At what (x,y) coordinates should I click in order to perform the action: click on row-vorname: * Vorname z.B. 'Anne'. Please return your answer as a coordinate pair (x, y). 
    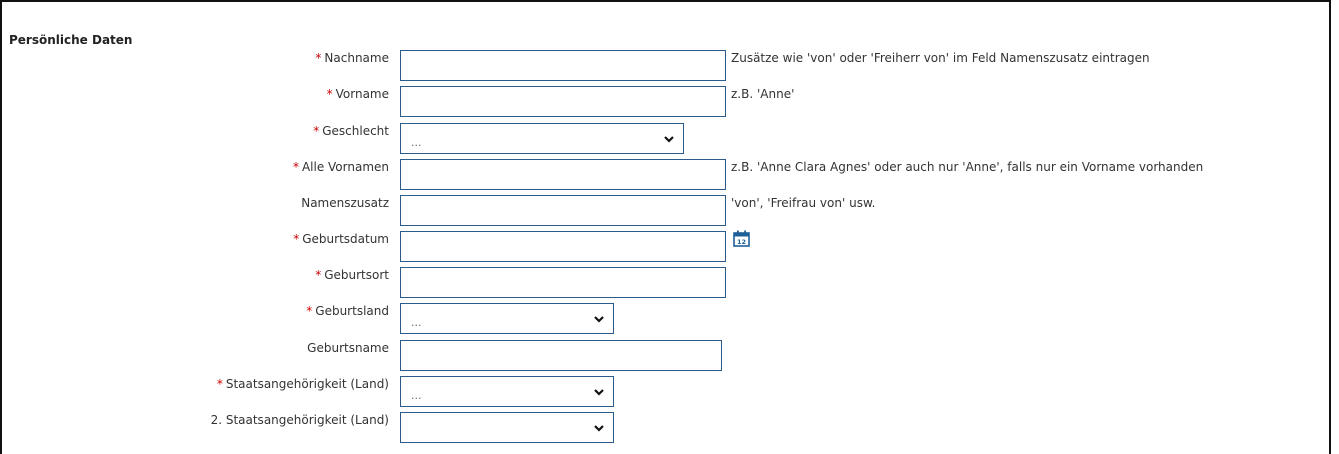
    Looking at the image, I should click on (665, 102).